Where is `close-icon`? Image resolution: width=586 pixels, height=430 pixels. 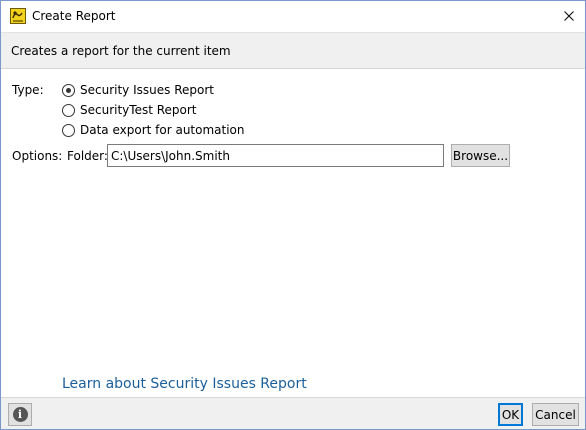 close-icon is located at coordinates (569, 16).